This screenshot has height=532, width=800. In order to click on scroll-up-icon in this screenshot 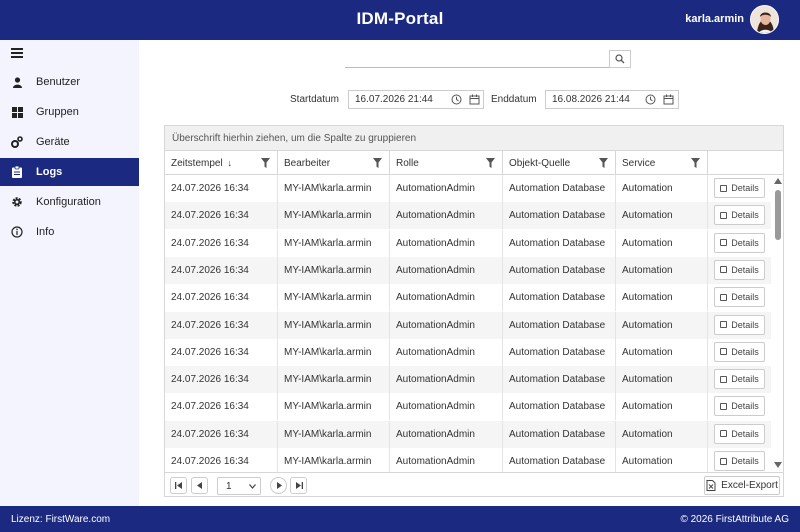, I will do `click(778, 181)`.